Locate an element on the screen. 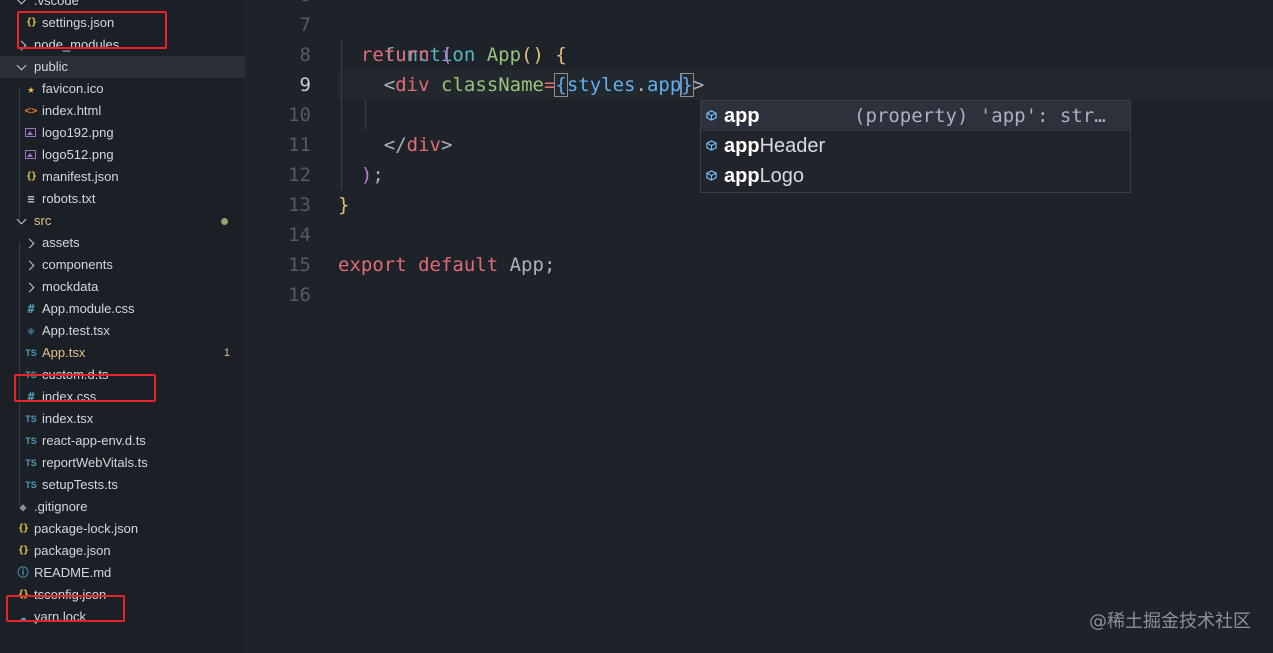  code-line-11: </div> is located at coordinates (395, 145).